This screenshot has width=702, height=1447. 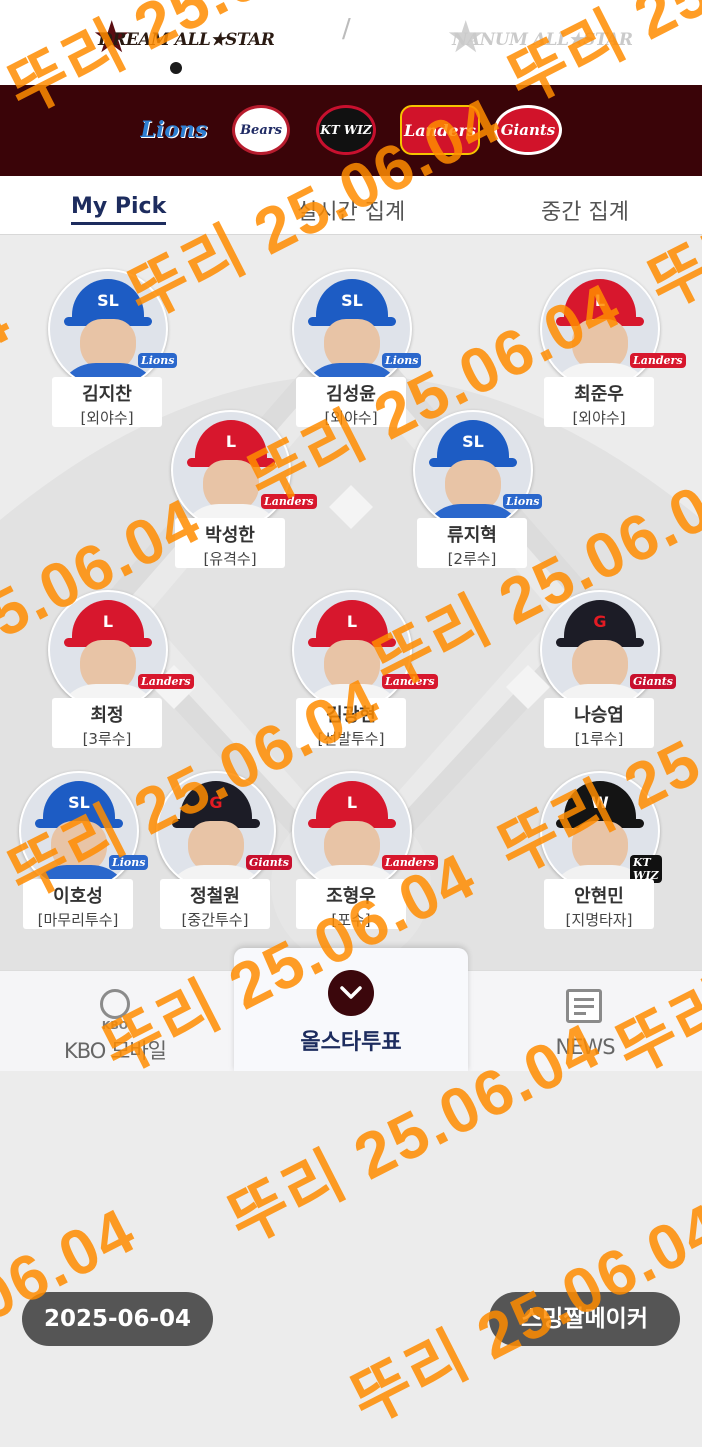 What do you see at coordinates (351, 210) in the screenshot?
I see `tab-realtime: 실시간 집계` at bounding box center [351, 210].